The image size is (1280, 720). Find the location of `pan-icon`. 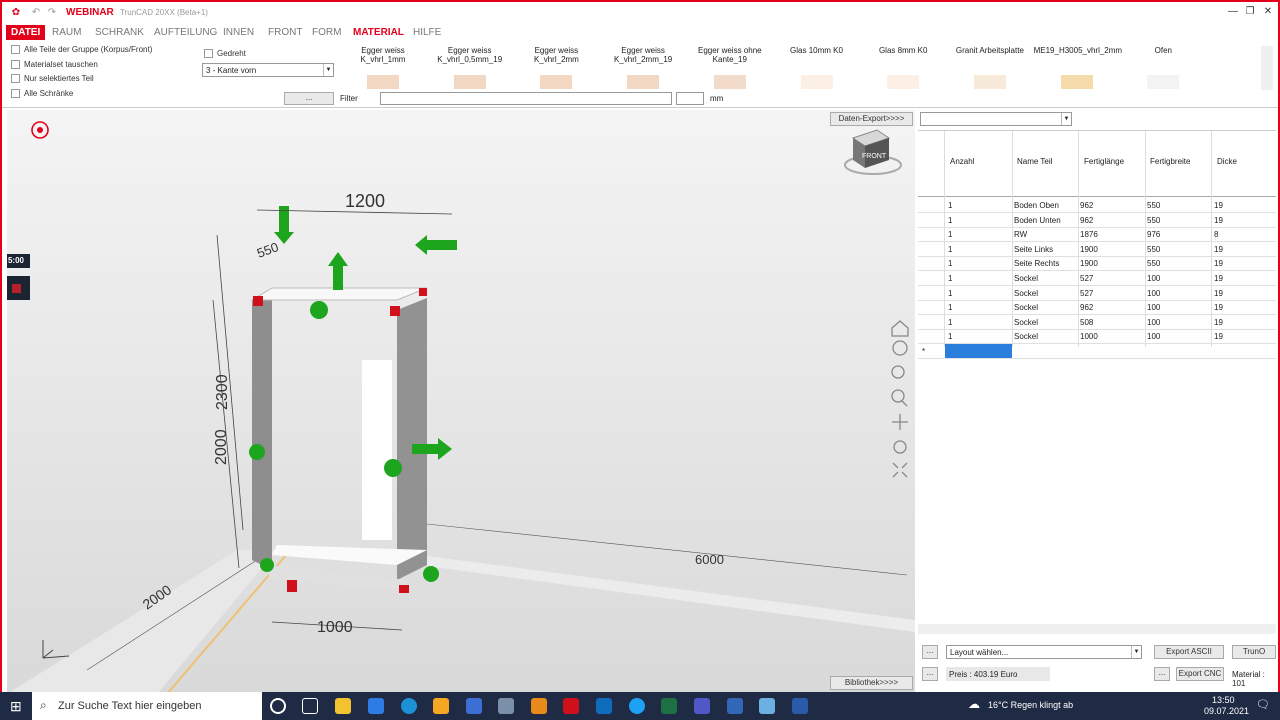

pan-icon is located at coordinates (900, 422).